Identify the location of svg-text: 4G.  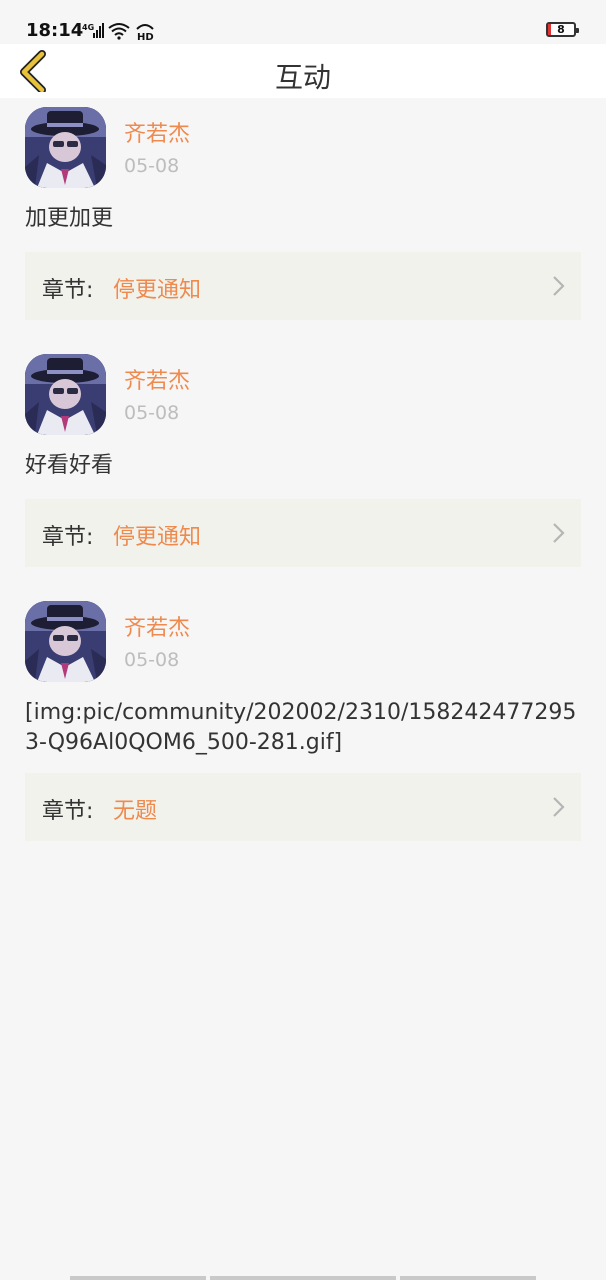
(88, 27).